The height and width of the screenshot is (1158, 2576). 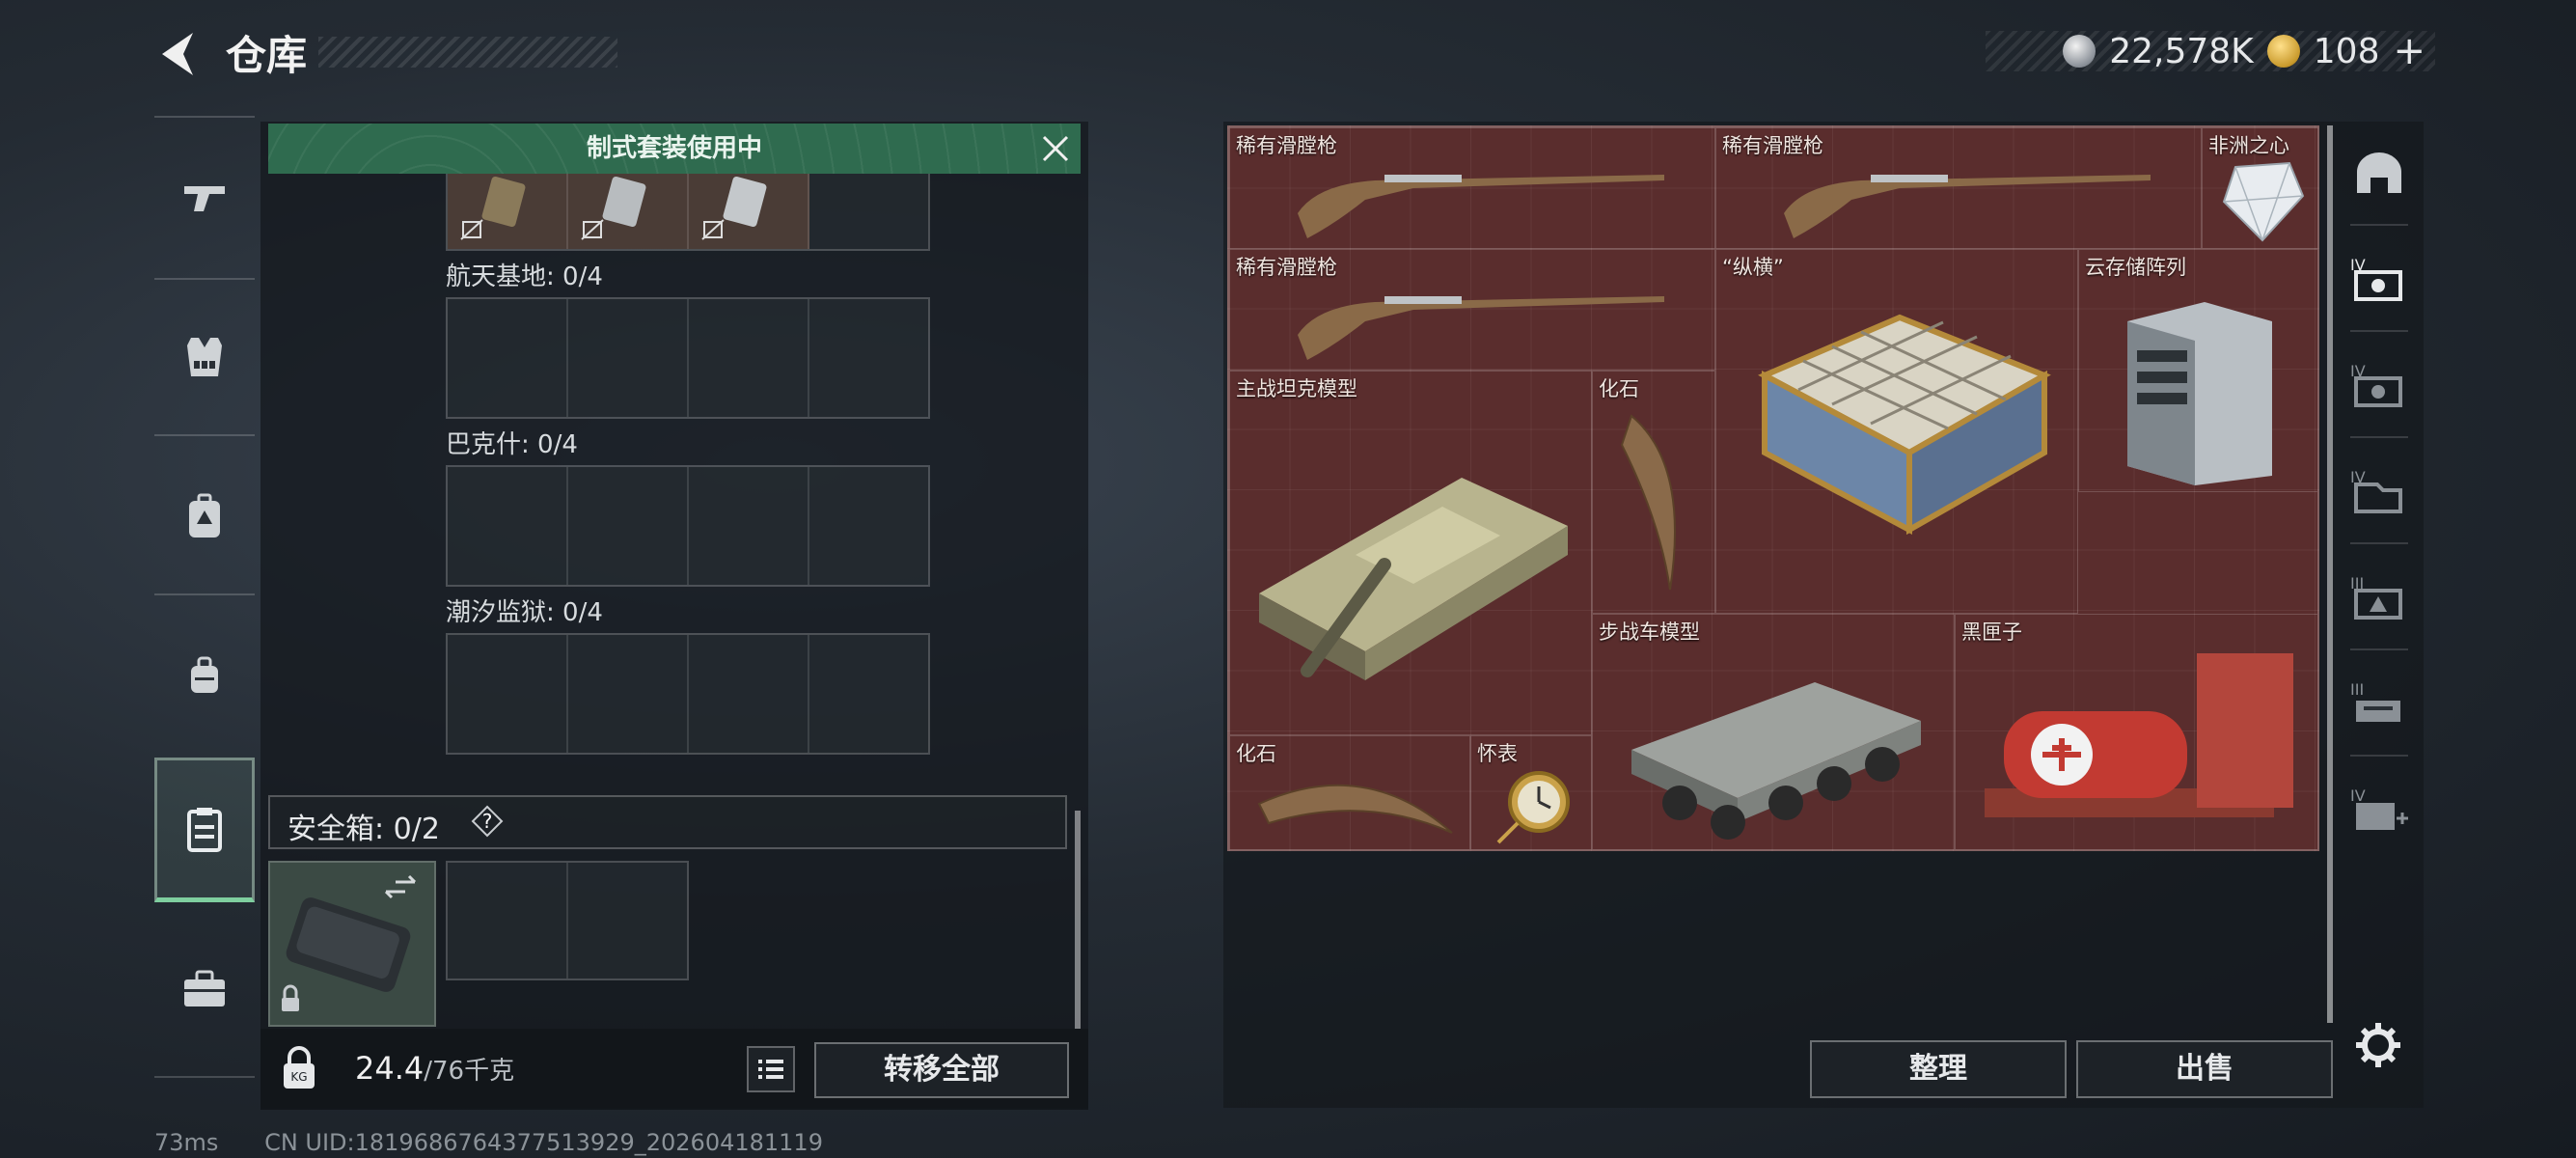 I want to click on gear-icon, so click(x=2378, y=1045).